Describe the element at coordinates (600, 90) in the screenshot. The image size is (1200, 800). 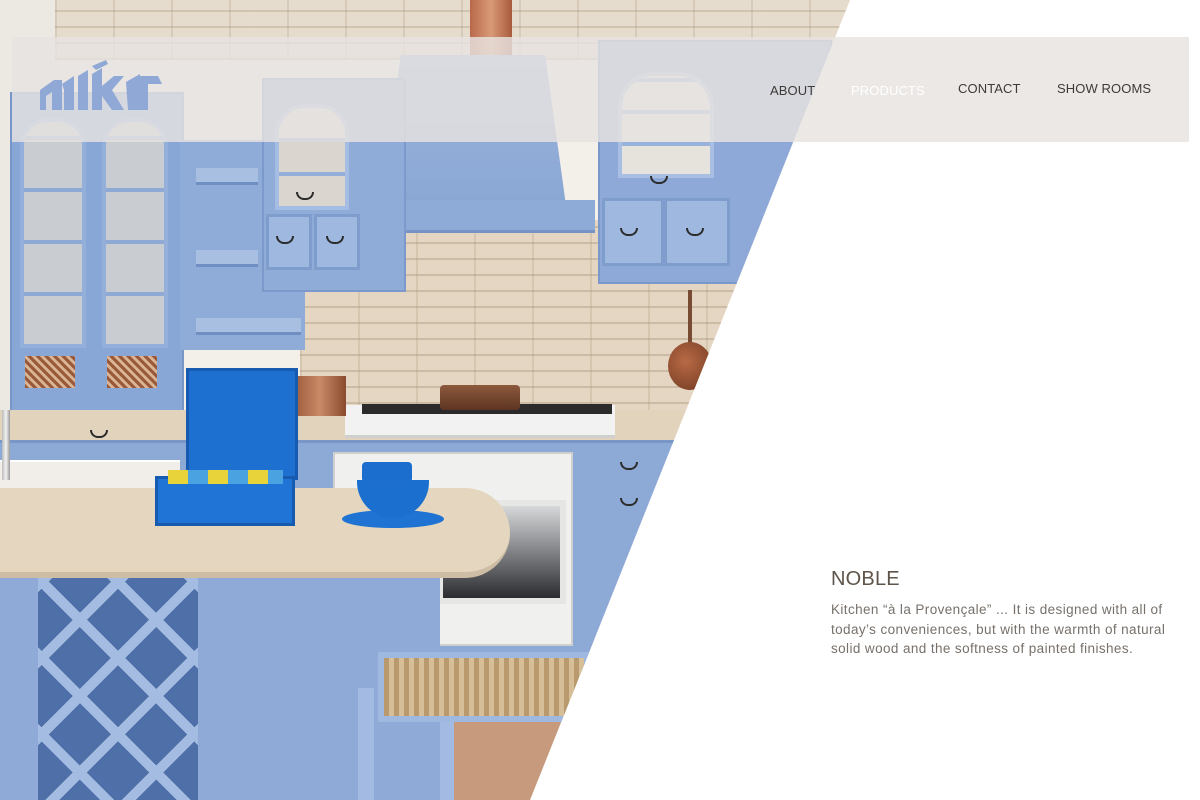
I see `main-nav: ABOUT PRODUCTS CONTACT SHOW ROOMS` at that location.